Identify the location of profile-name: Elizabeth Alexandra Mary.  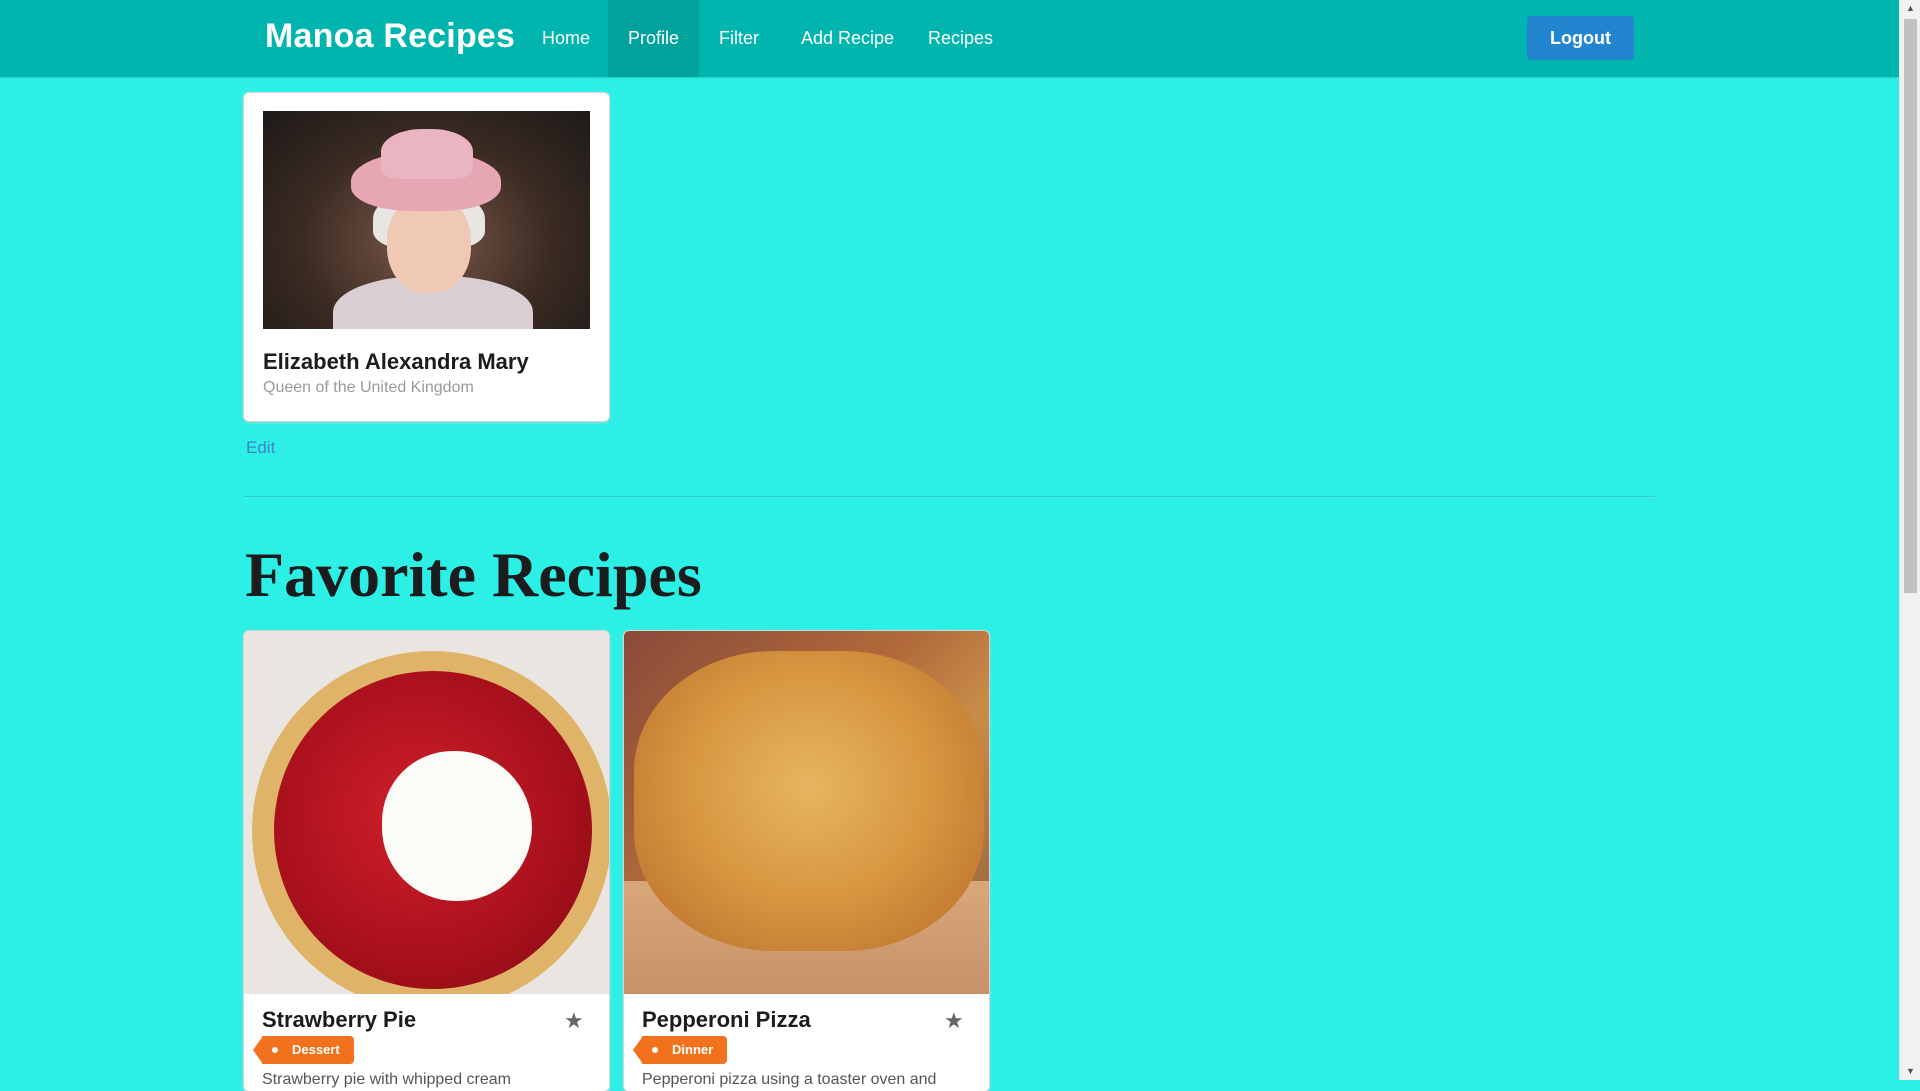
(396, 361).